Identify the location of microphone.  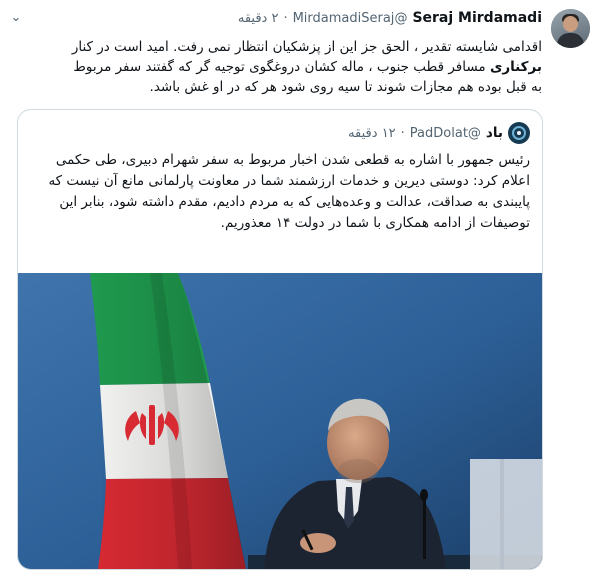
(424, 527).